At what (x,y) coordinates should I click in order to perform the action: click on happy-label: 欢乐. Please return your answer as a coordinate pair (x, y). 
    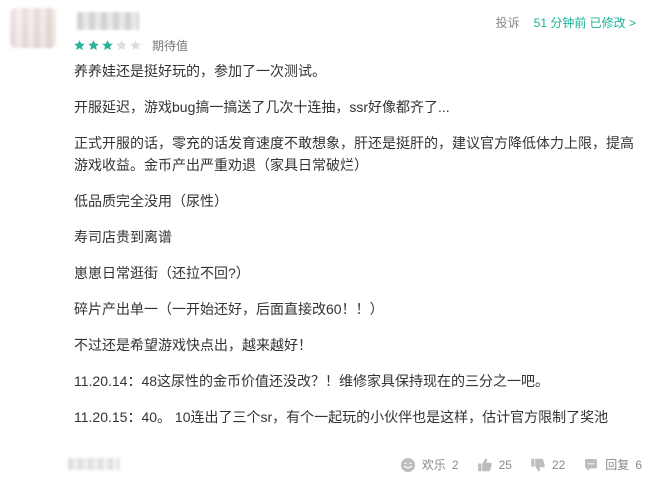
    Looking at the image, I should click on (433, 465).